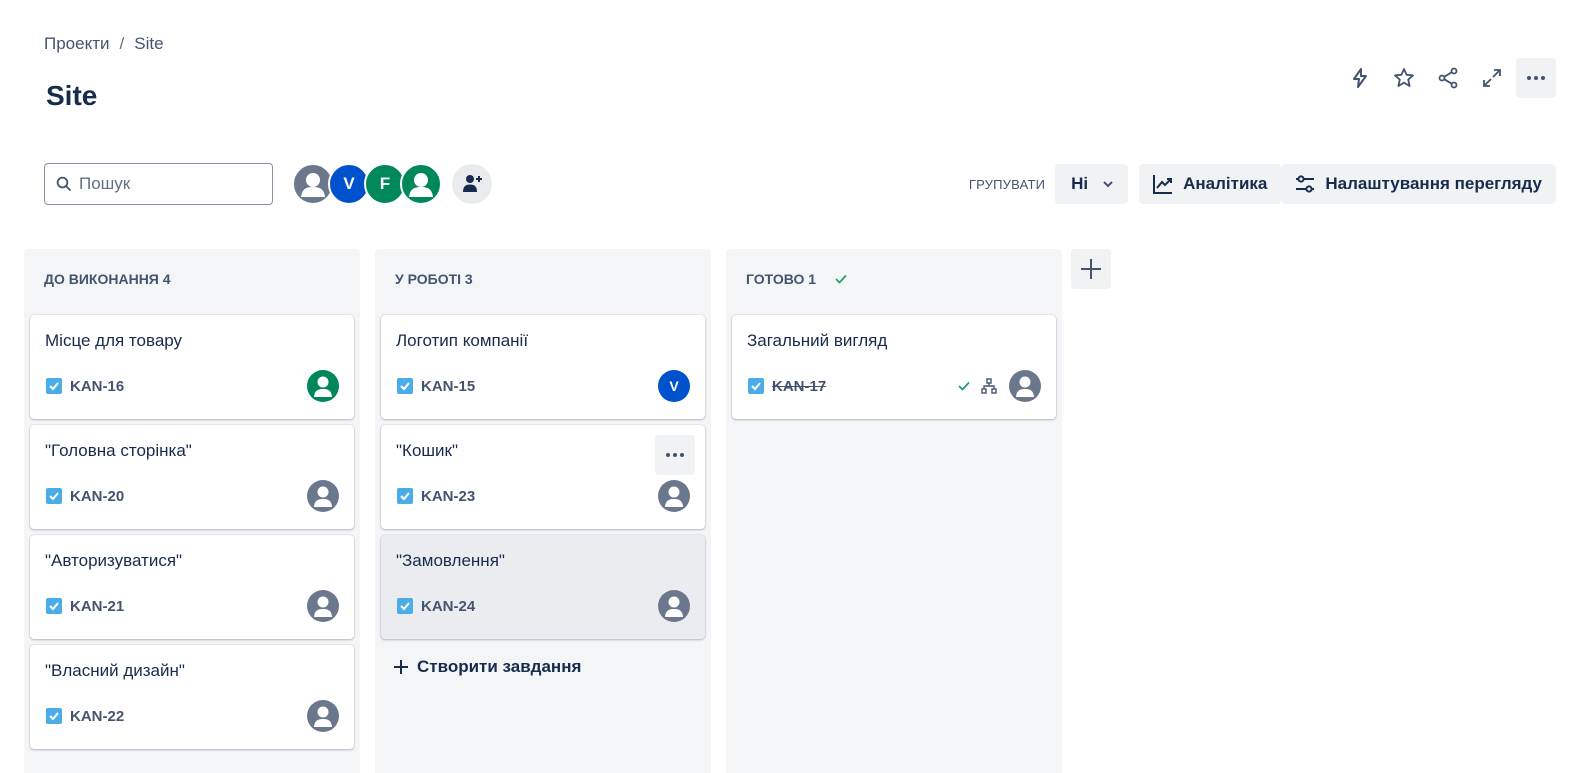 This screenshot has height=773, width=1576. What do you see at coordinates (894, 279) in the screenshot?
I see `column-header: ГОТОВО 1` at bounding box center [894, 279].